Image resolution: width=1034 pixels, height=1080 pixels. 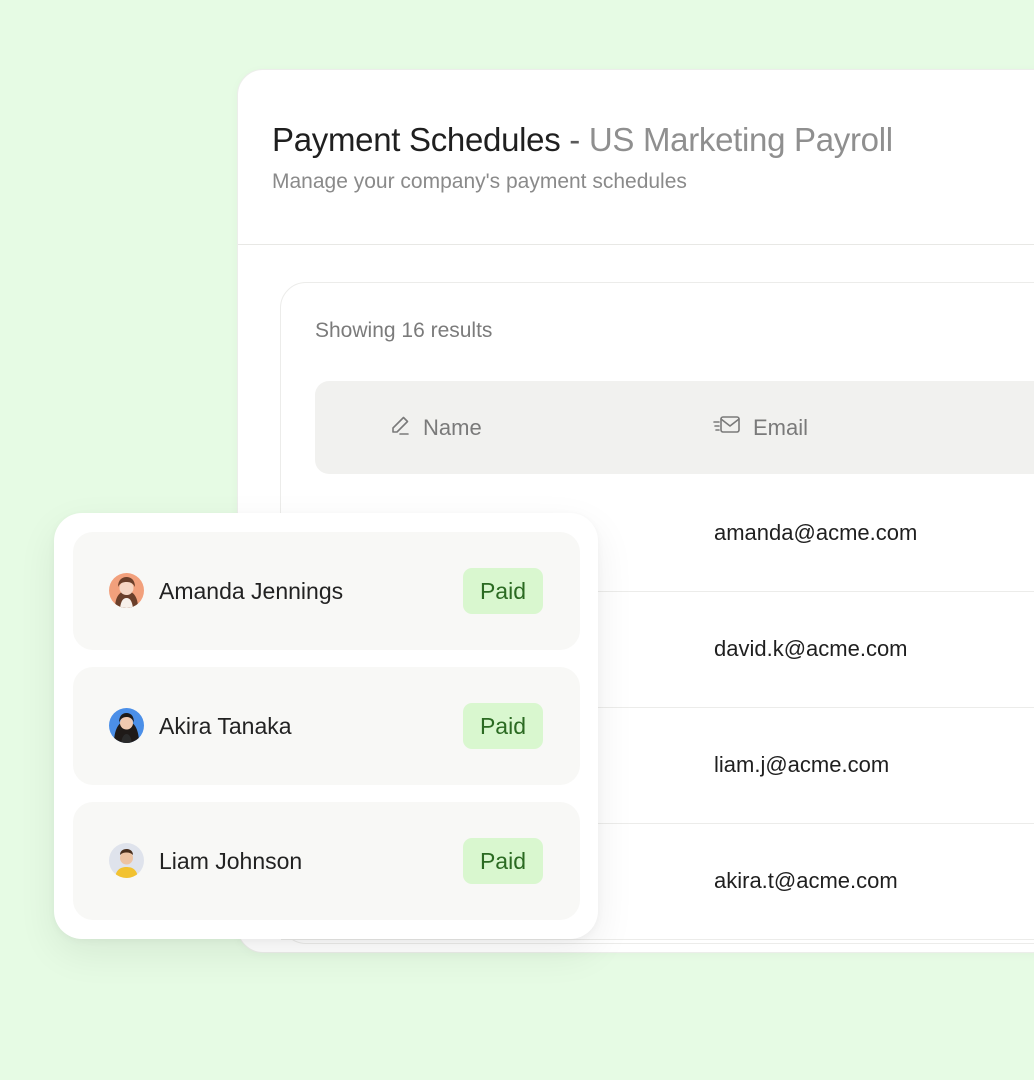 What do you see at coordinates (452, 427) in the screenshot?
I see `column-header-name-label: Name` at bounding box center [452, 427].